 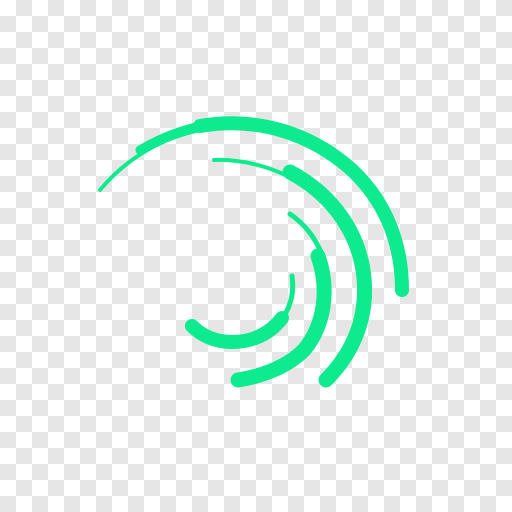 I want to click on outer-arc-thick, so click(x=301, y=206).